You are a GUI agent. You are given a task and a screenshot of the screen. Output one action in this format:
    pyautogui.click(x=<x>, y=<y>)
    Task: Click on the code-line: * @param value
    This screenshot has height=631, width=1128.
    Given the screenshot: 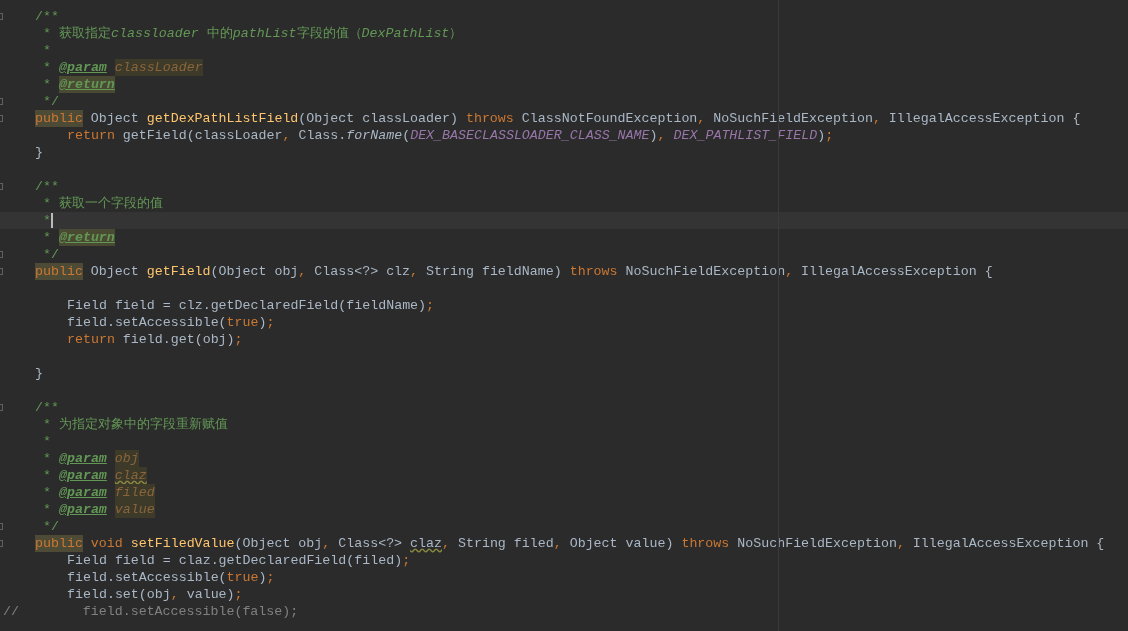 What is the action you would take?
    pyautogui.click(x=98, y=509)
    